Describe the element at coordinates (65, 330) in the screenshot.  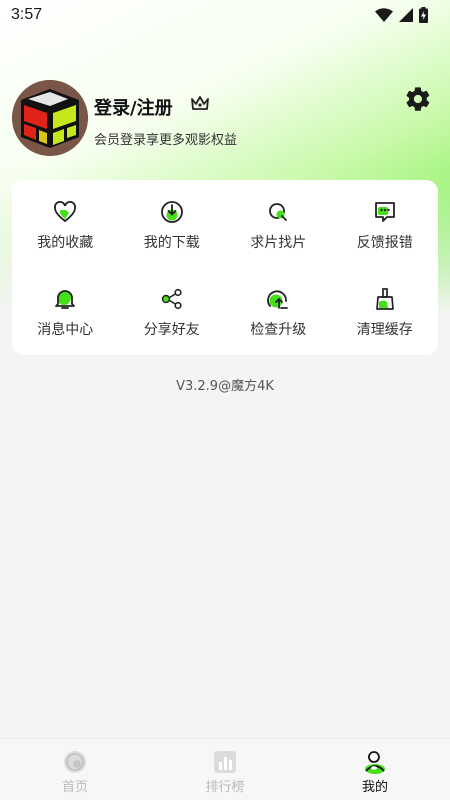
I see `menu-label: 消息中心` at that location.